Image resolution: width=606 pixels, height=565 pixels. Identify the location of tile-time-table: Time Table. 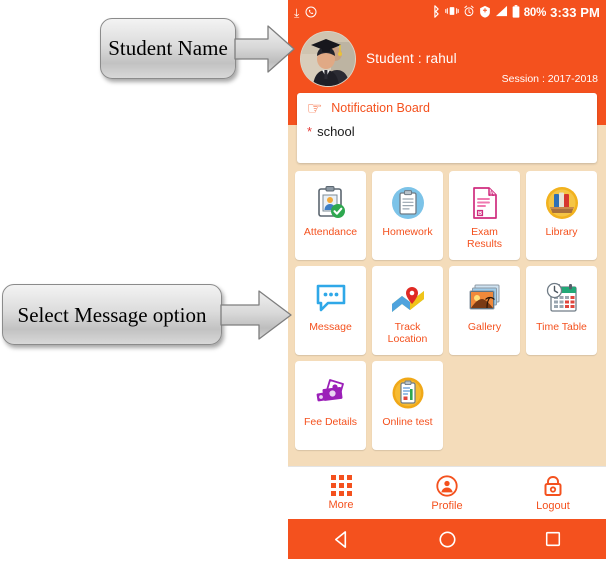
(561, 310).